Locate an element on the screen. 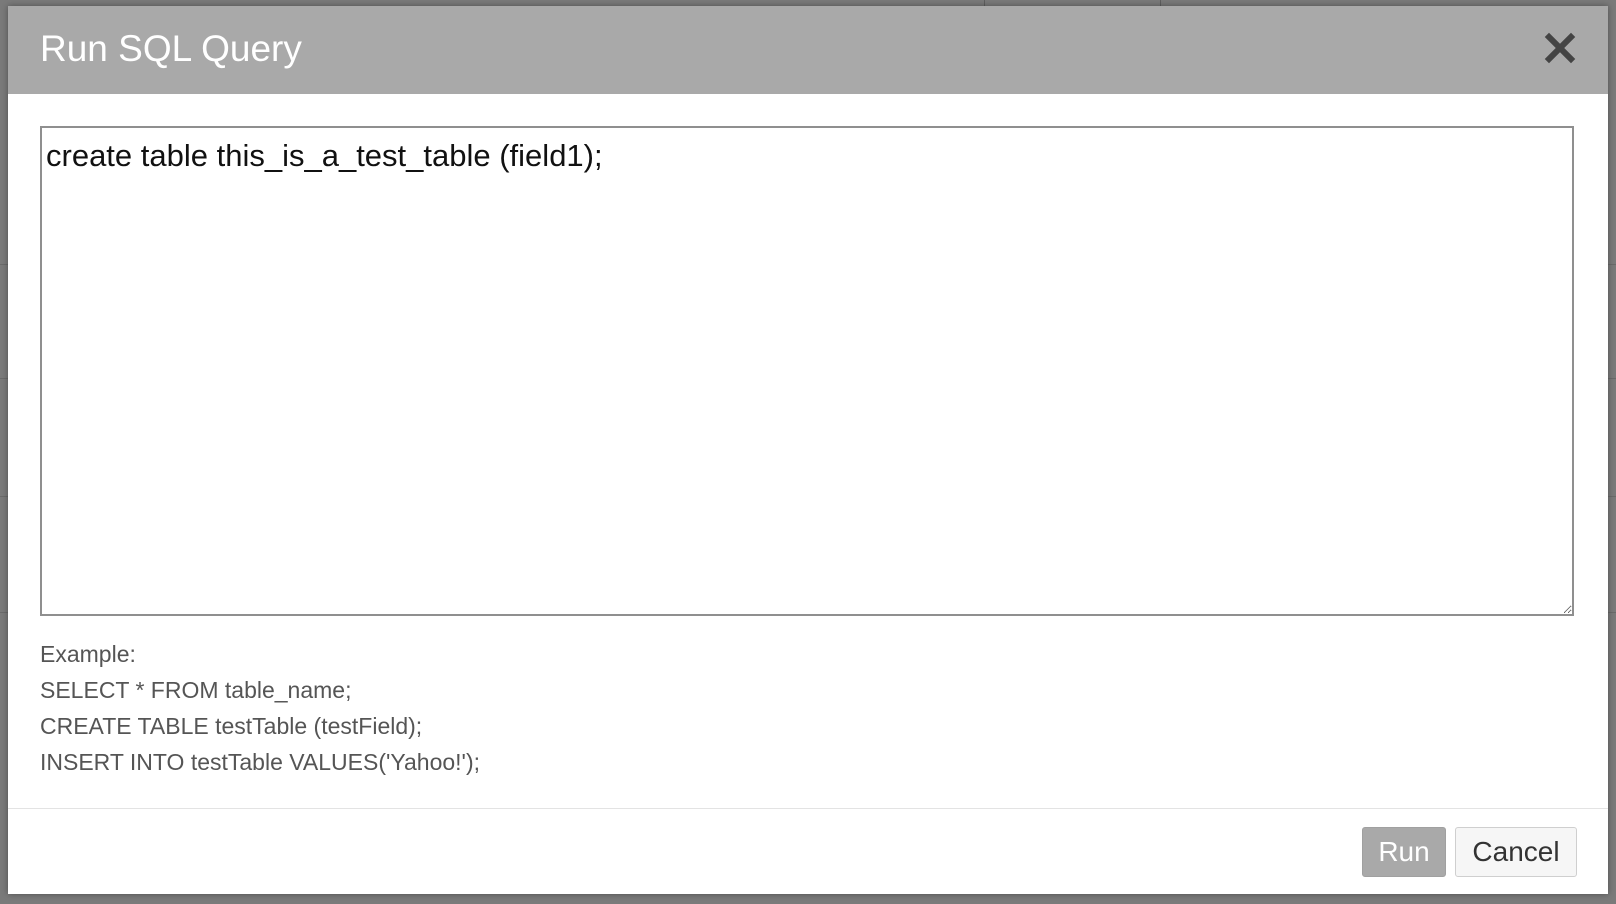  close-button is located at coordinates (1560, 48).